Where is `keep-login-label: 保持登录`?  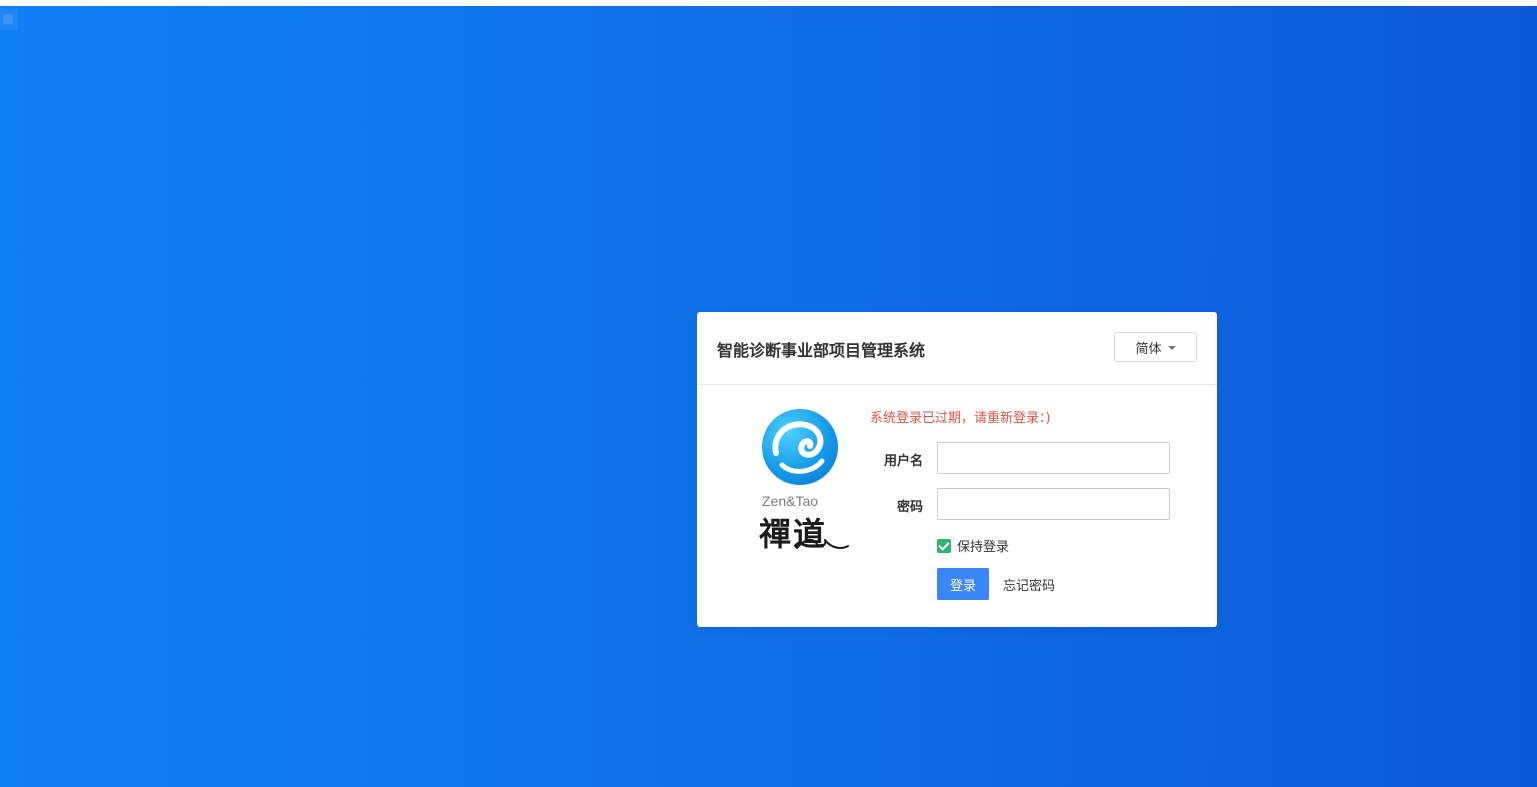
keep-login-label: 保持登录 is located at coordinates (983, 547).